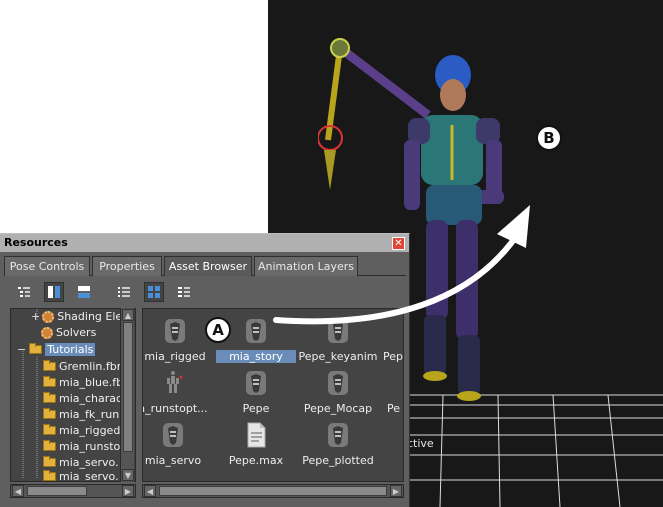 The image size is (663, 507). I want to click on tree-item-label: mia_charac, so click(91, 398).